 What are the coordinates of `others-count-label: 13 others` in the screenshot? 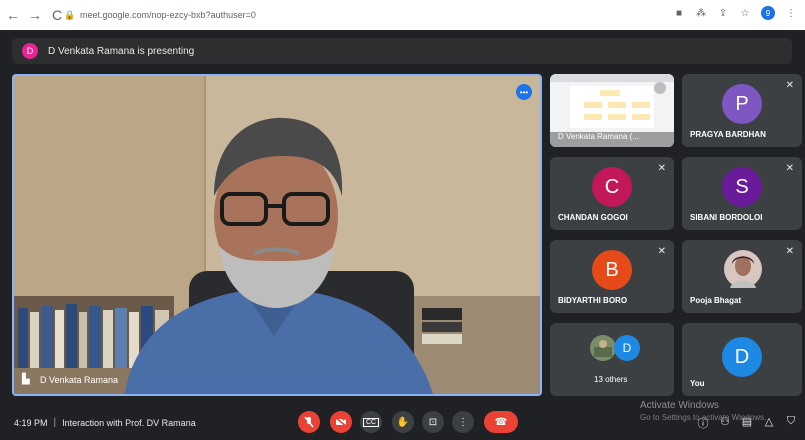 It's located at (611, 379).